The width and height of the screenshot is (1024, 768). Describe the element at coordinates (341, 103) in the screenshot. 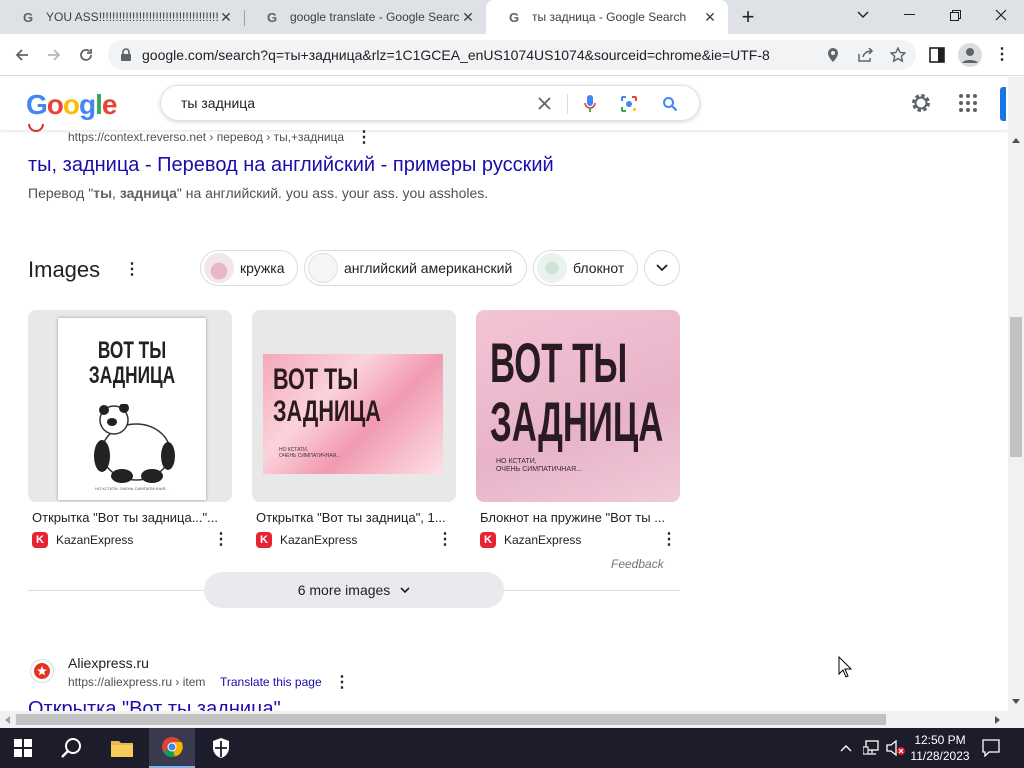

I see `search-input` at that location.